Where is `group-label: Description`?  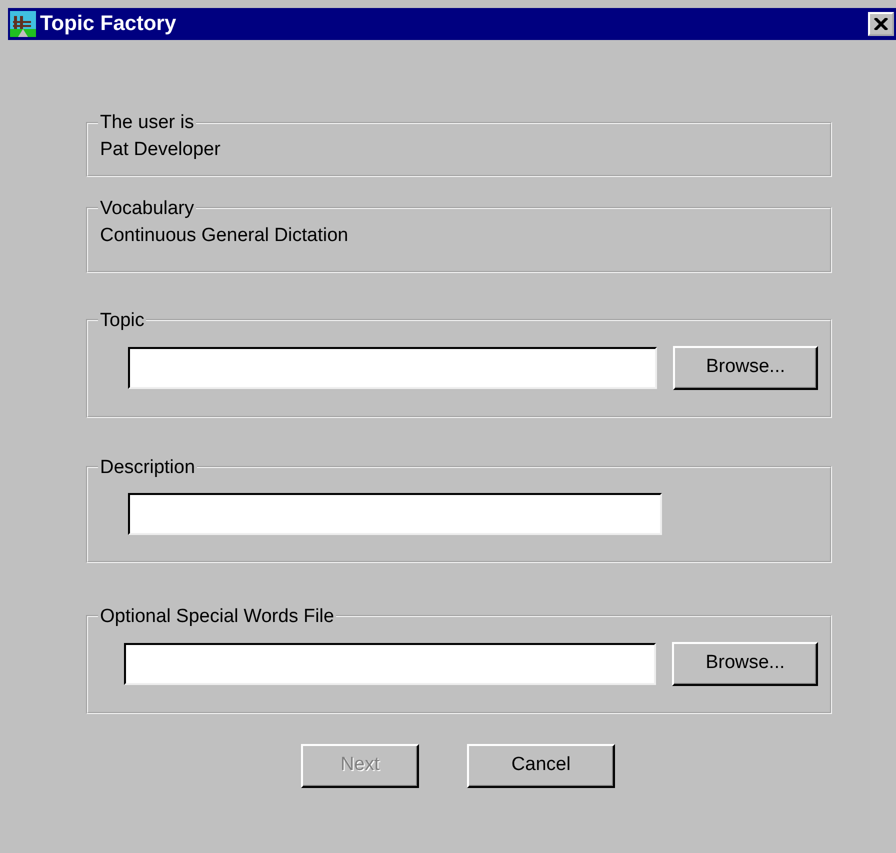
group-label: Description is located at coordinates (147, 467).